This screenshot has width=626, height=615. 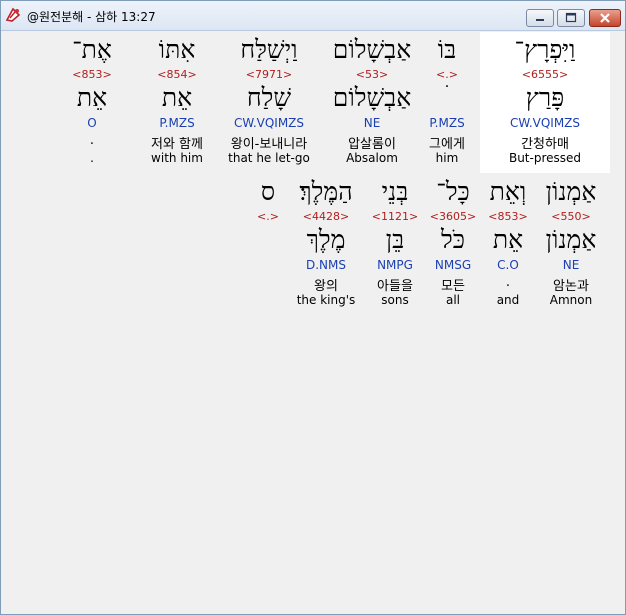 What do you see at coordinates (545, 97) in the screenshot?
I see `lemma-word: פָּרַץ` at bounding box center [545, 97].